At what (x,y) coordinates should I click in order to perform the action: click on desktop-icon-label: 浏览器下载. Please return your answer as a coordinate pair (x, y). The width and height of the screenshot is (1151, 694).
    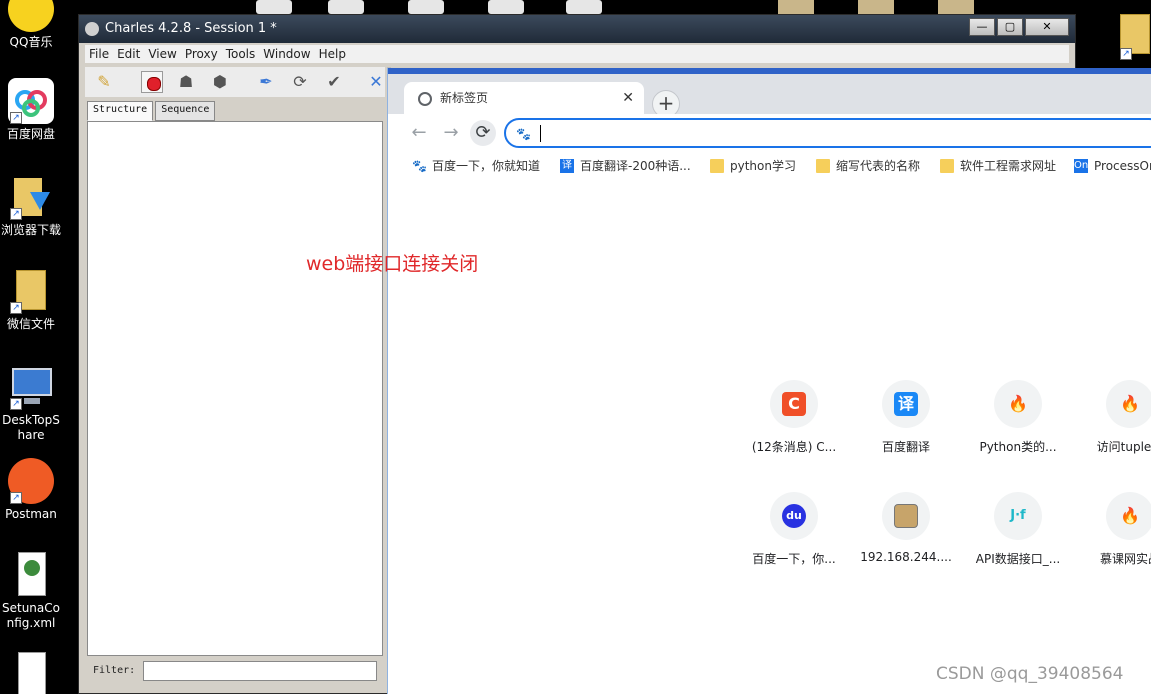
    Looking at the image, I should click on (30, 230).